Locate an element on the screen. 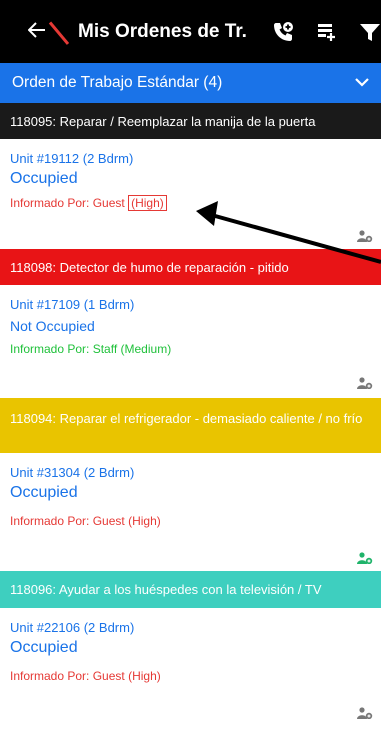 This screenshot has height=730, width=381. annotation-arrow-icon is located at coordinates (288, 232).